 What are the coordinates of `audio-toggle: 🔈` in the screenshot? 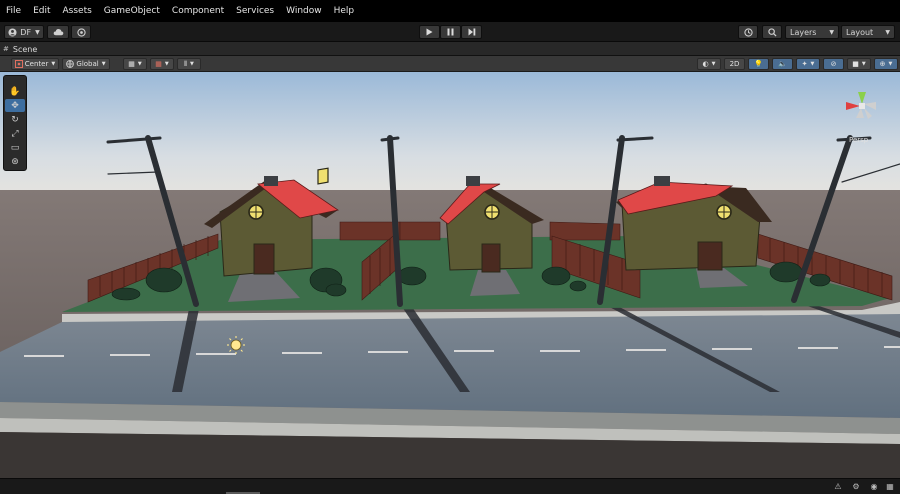 It's located at (782, 64).